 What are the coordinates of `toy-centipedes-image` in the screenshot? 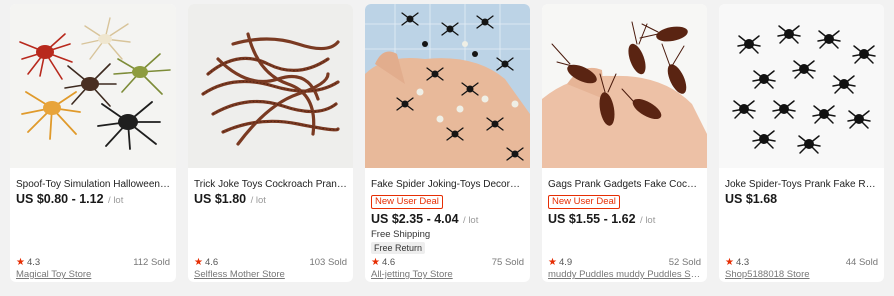 It's located at (270, 86).